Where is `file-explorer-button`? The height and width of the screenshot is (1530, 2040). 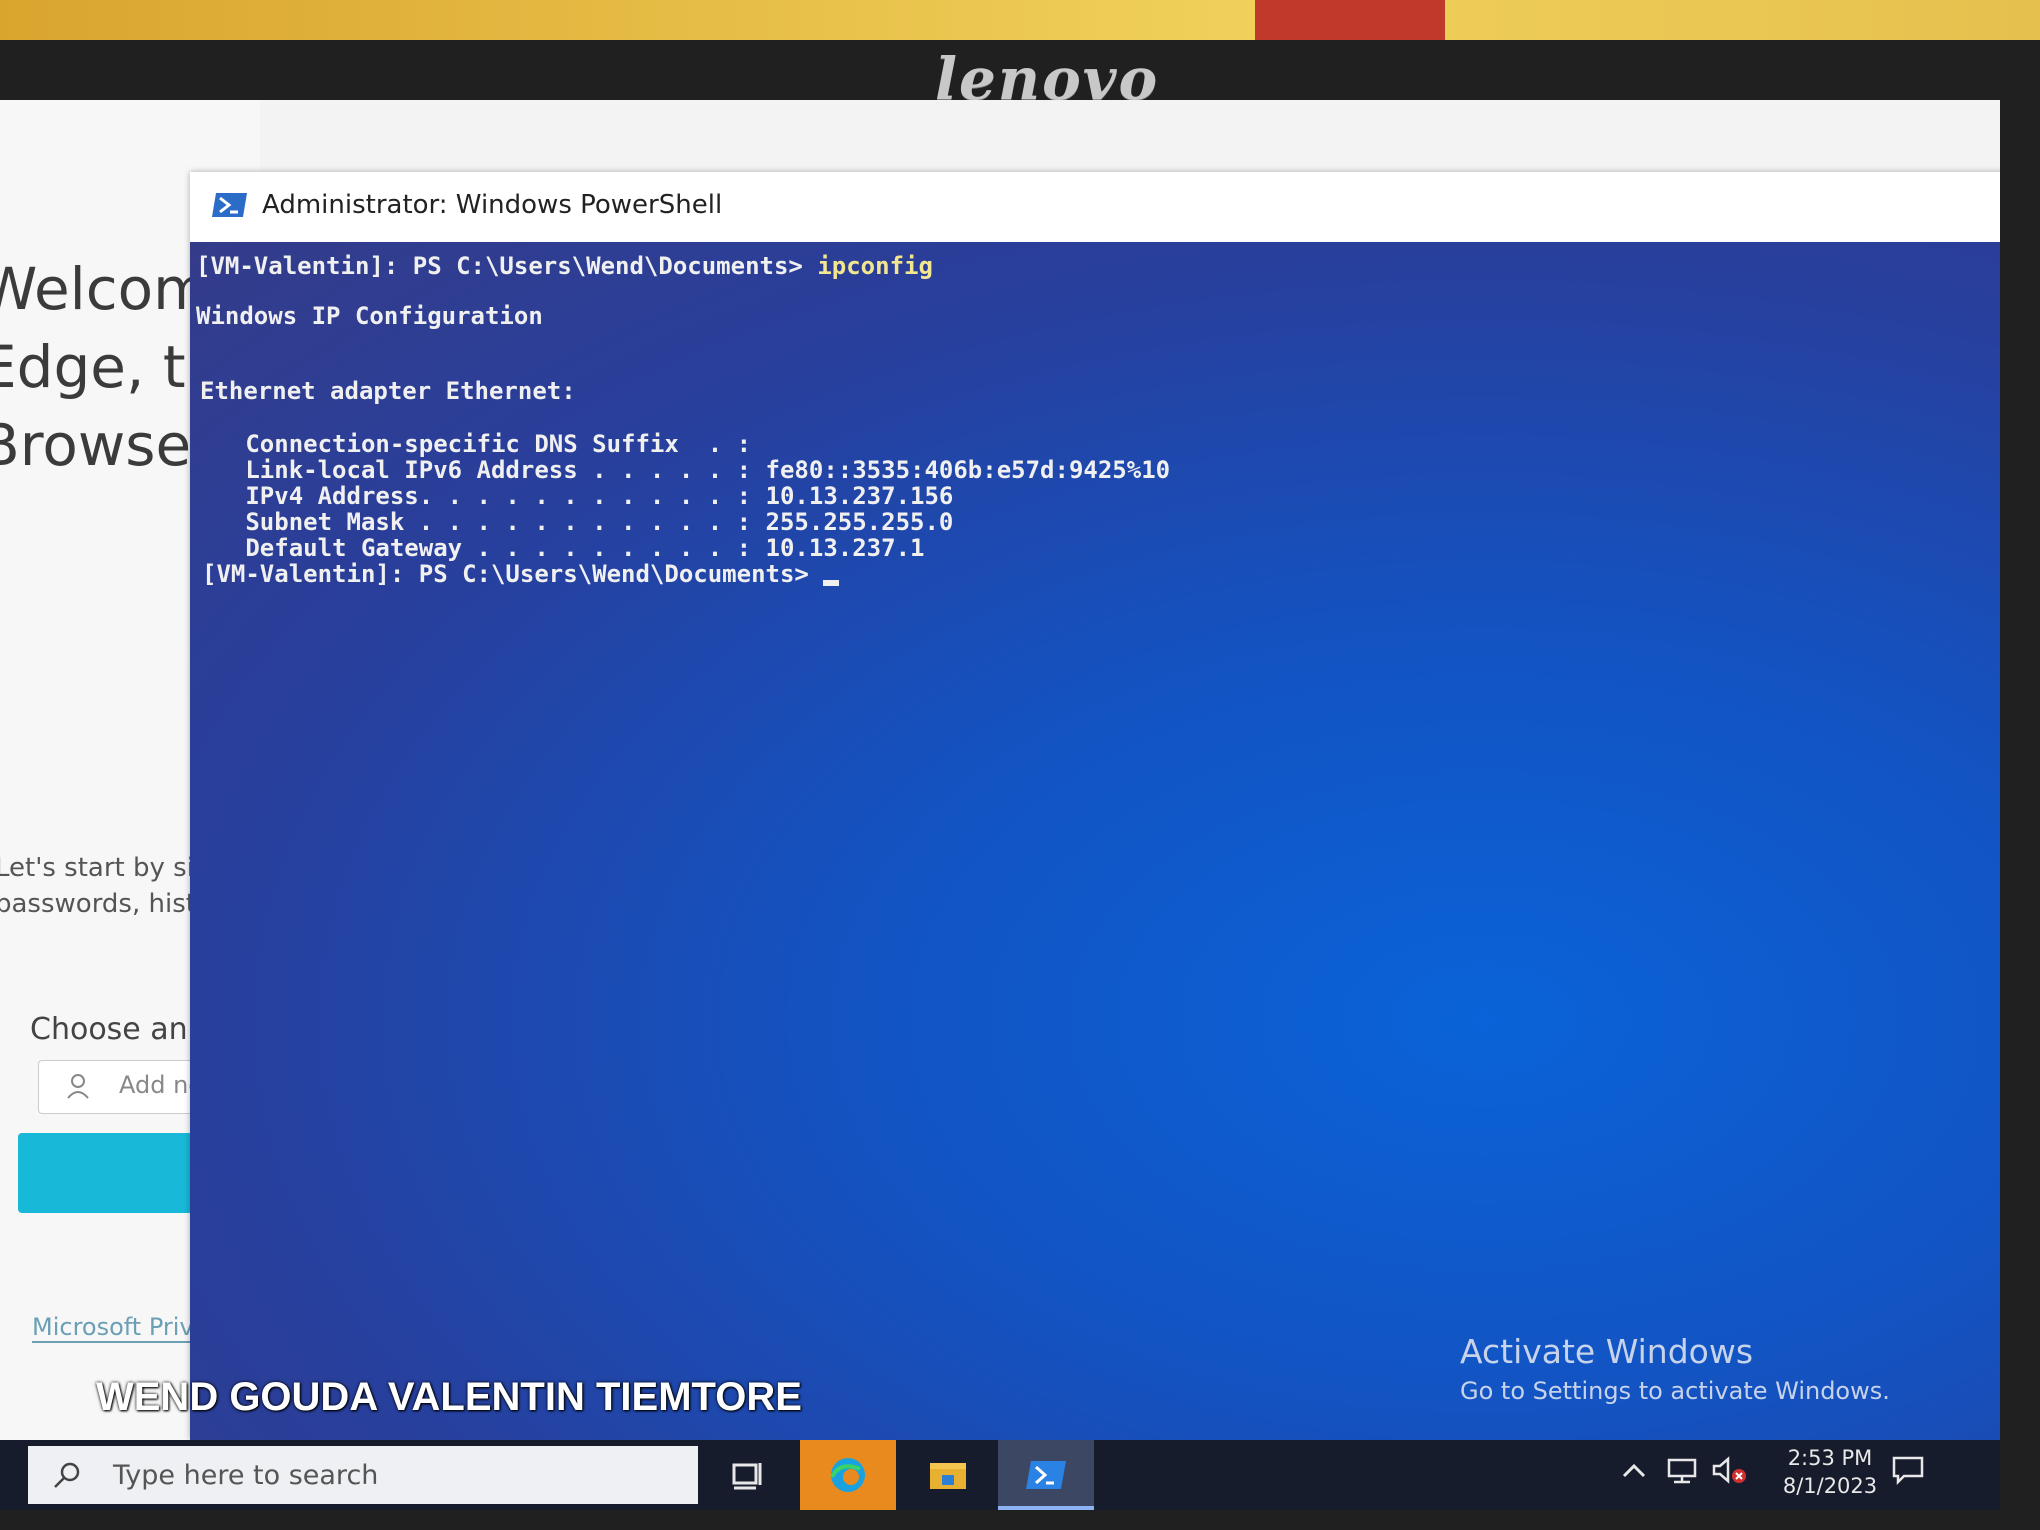
file-explorer-button is located at coordinates (948, 1475).